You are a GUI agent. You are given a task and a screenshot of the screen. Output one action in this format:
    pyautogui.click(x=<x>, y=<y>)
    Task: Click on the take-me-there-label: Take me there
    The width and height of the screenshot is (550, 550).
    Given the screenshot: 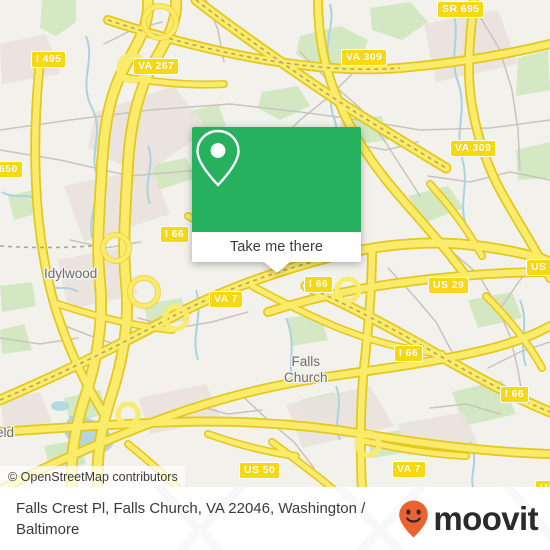 What is the action you would take?
    pyautogui.click(x=276, y=247)
    